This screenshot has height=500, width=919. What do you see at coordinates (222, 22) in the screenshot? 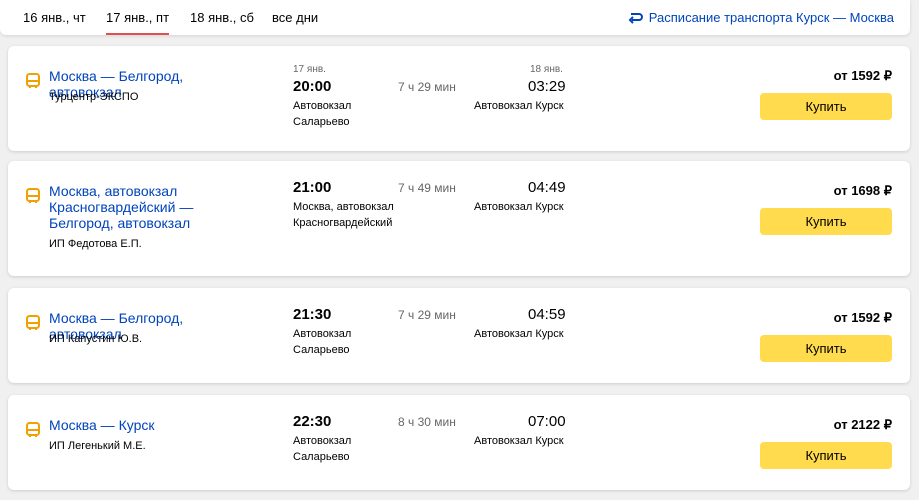
I see `tab-18-jan: 18 янв., сб` at bounding box center [222, 22].